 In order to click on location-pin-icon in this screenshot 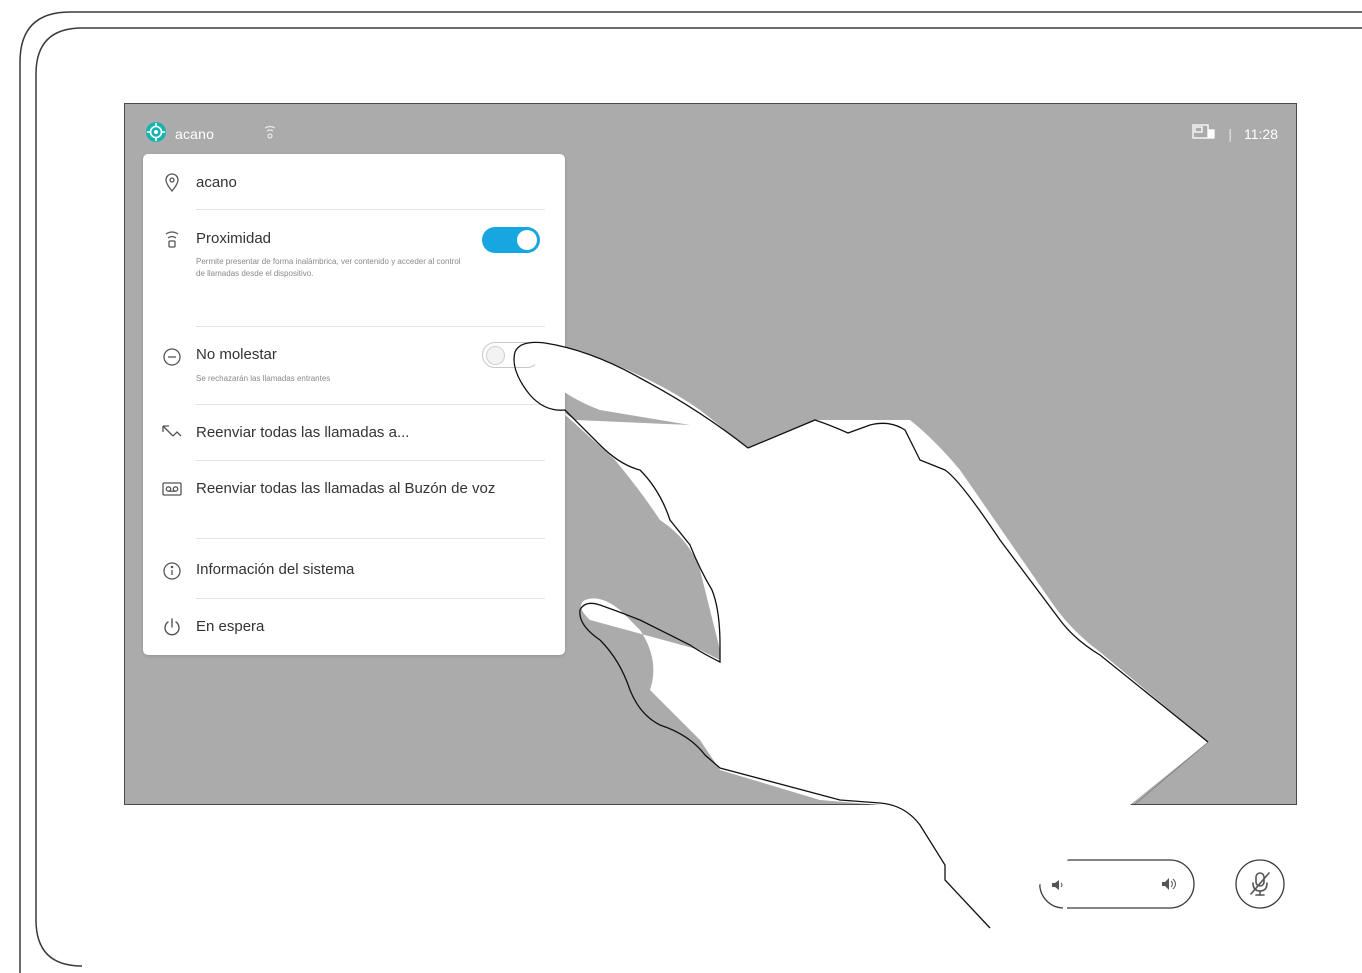, I will do `click(172, 183)`.